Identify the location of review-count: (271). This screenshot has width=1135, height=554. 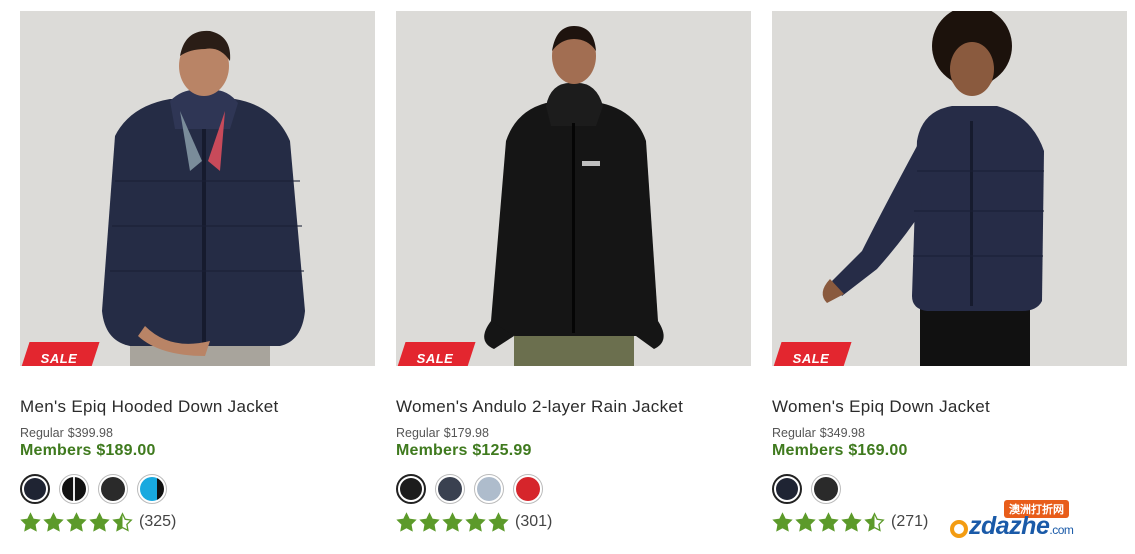
(910, 521).